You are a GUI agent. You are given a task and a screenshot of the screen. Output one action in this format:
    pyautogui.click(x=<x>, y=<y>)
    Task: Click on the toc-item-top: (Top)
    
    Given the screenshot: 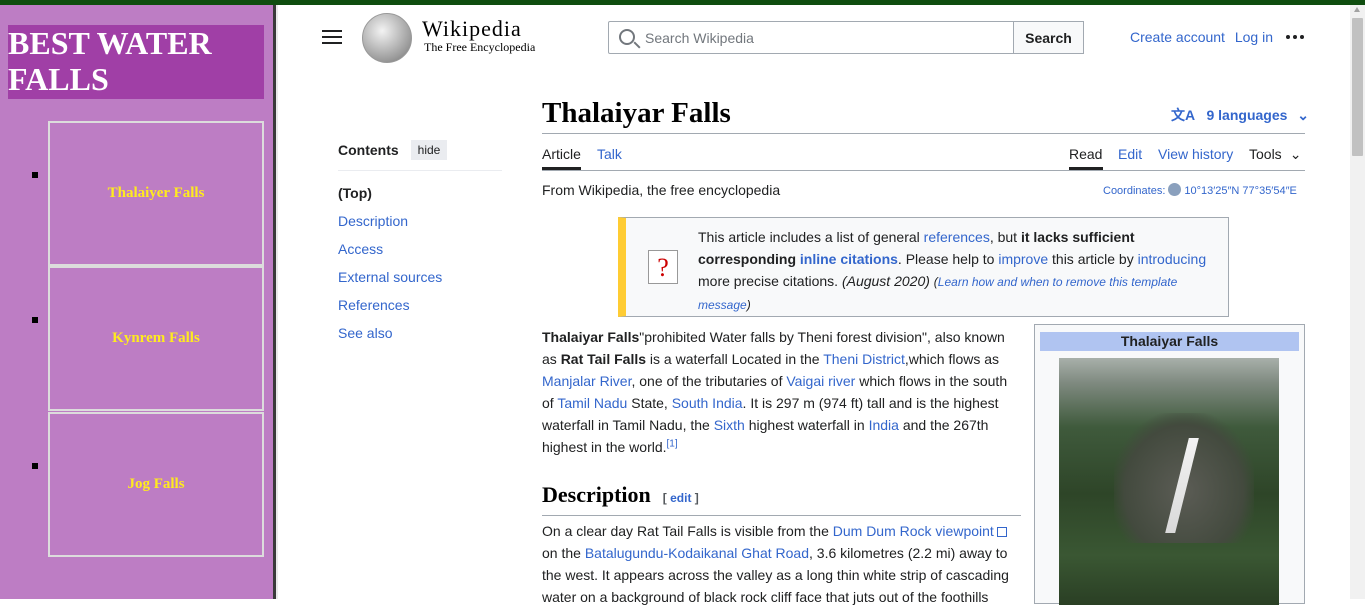 What is the action you would take?
    pyautogui.click(x=420, y=197)
    